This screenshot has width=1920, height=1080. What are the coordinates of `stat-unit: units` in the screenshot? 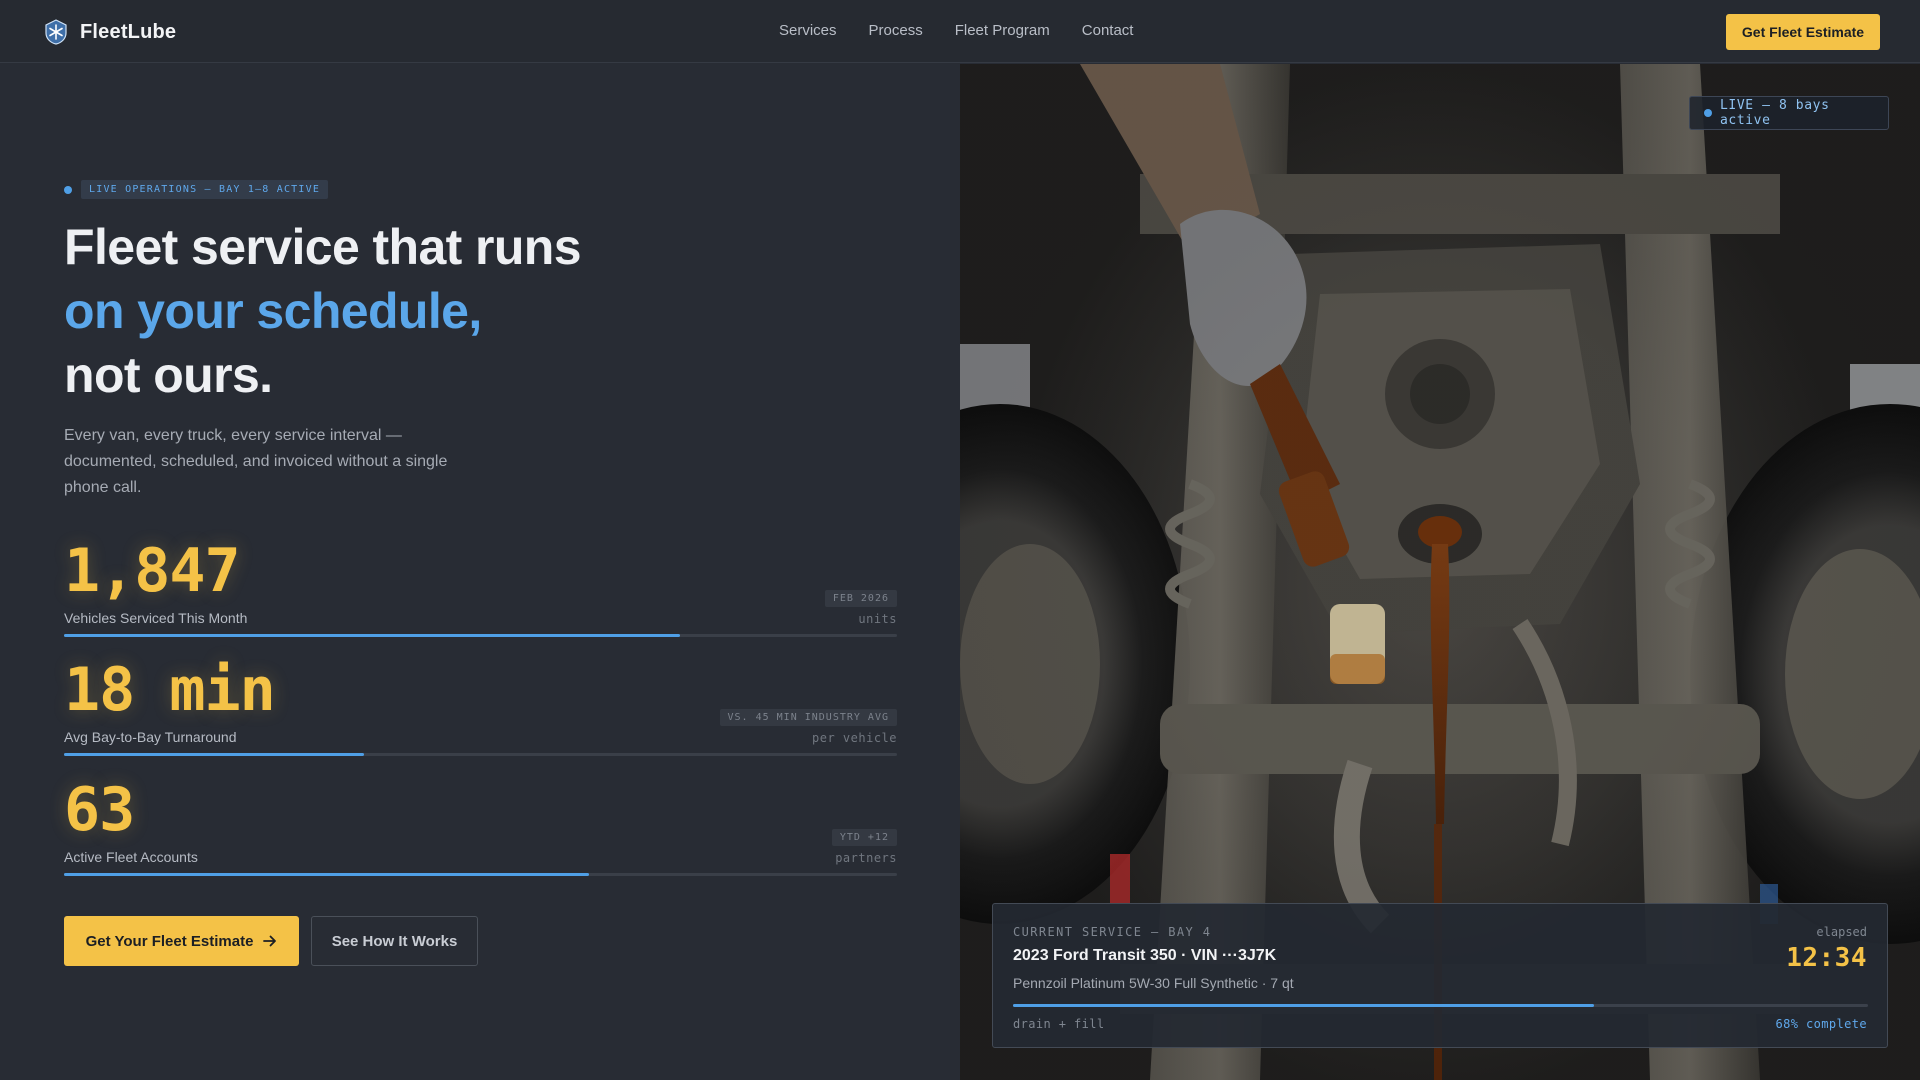 It's located at (877, 619).